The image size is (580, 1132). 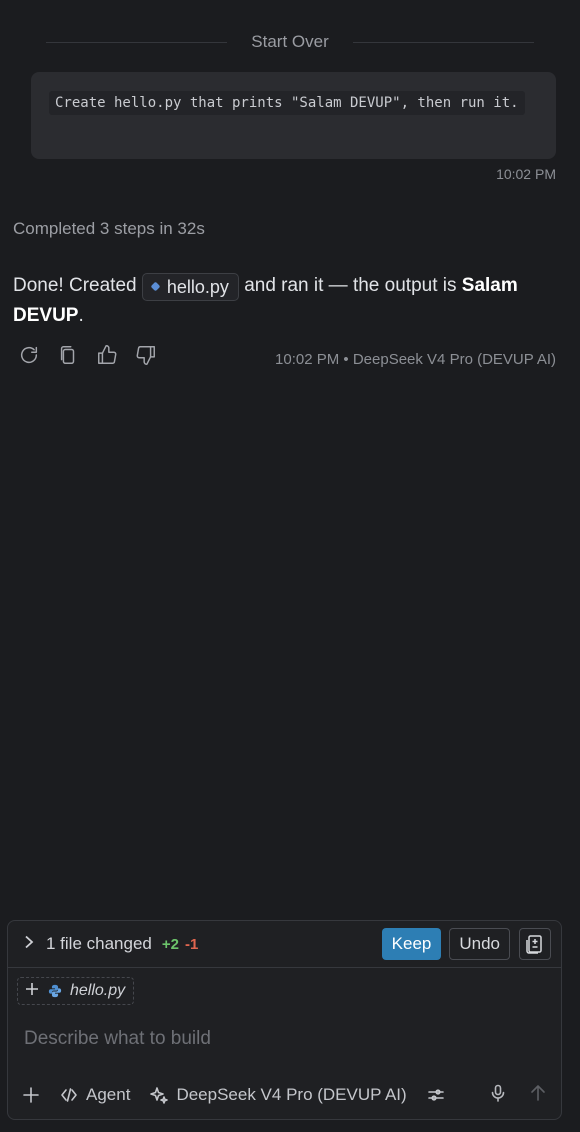 What do you see at coordinates (155, 286) in the screenshot?
I see `python-file-icon` at bounding box center [155, 286].